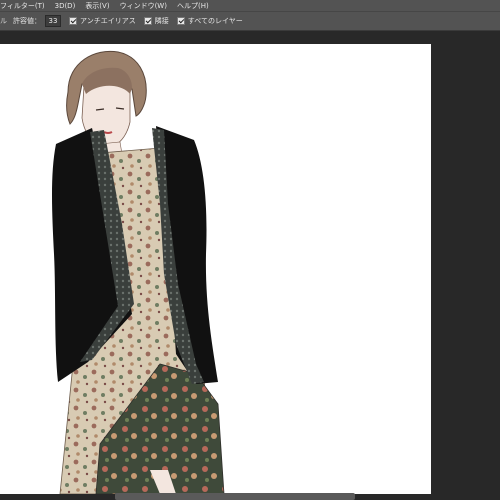 This screenshot has width=500, height=500. What do you see at coordinates (250, 5) in the screenshot?
I see `menu-bar: フィルター(T) 3D(D) 表示(V) ウィンドウ(W) ヘルプ(H)` at bounding box center [250, 5].